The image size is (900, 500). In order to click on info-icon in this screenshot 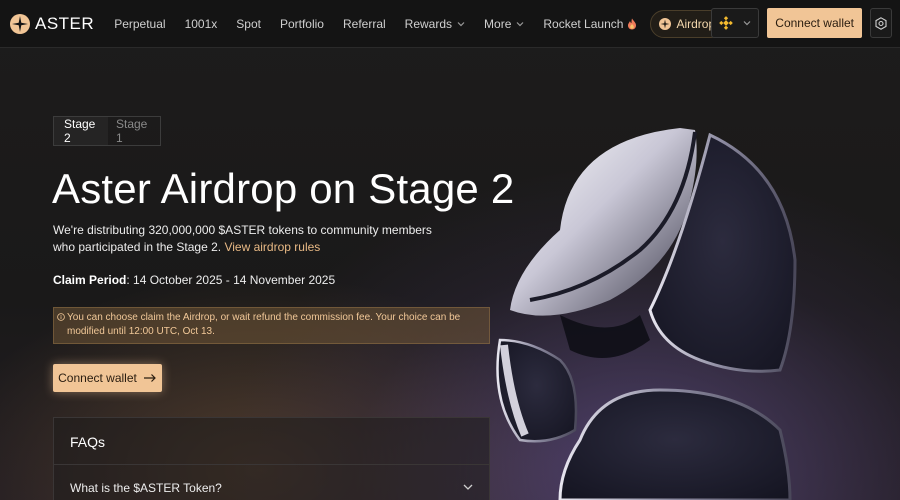, I will do `click(61, 317)`.